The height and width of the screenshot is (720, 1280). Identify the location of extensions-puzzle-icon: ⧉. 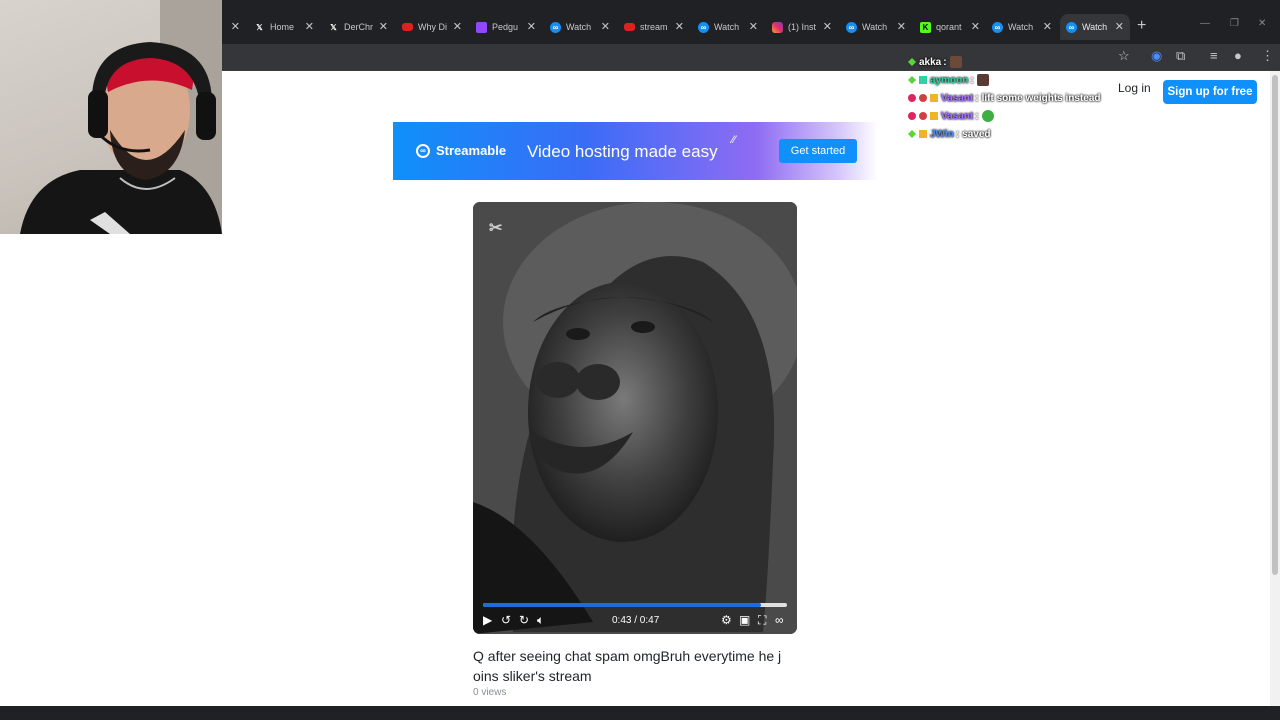
(1180, 56).